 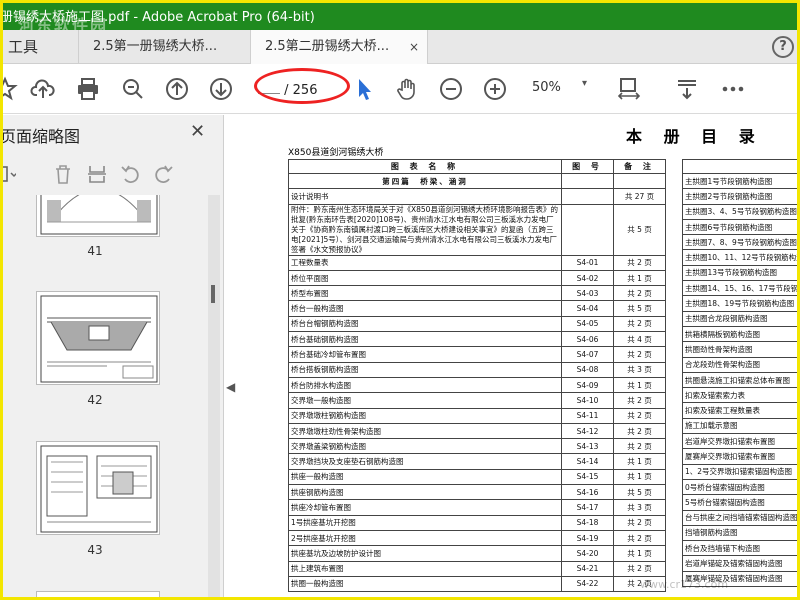 What do you see at coordinates (131, 174) in the screenshot?
I see `rotate-left-icon` at bounding box center [131, 174].